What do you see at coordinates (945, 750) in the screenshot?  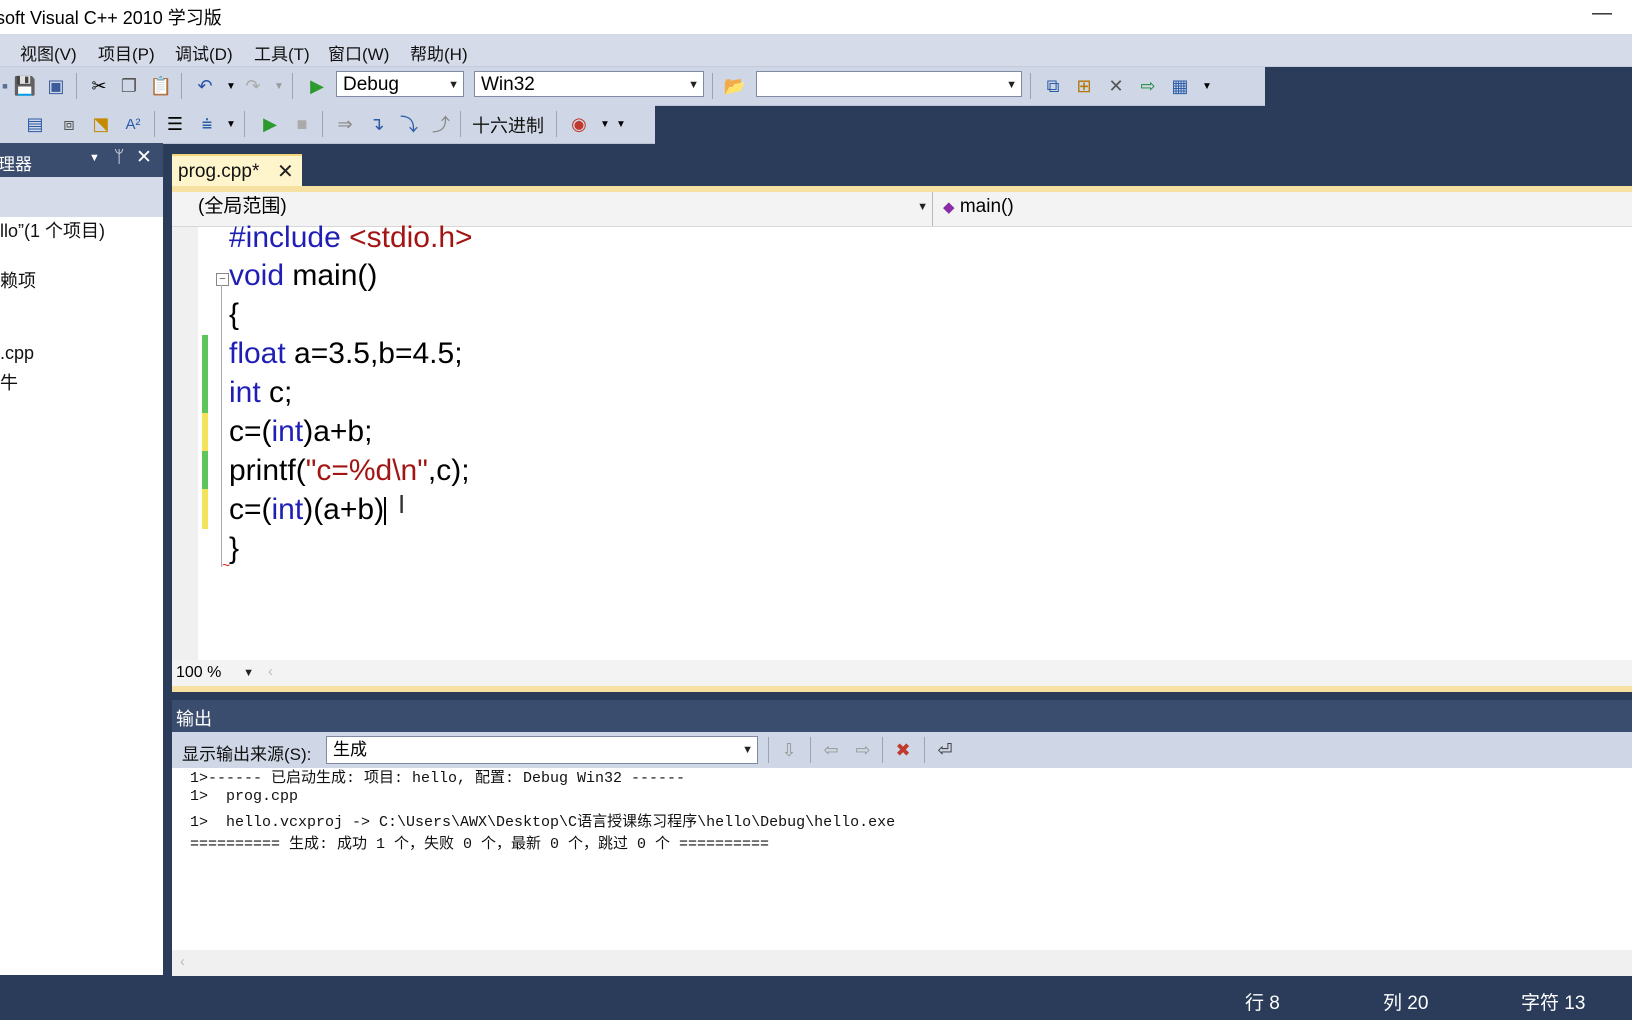 I see `word-wrap-icon: ⏎` at bounding box center [945, 750].